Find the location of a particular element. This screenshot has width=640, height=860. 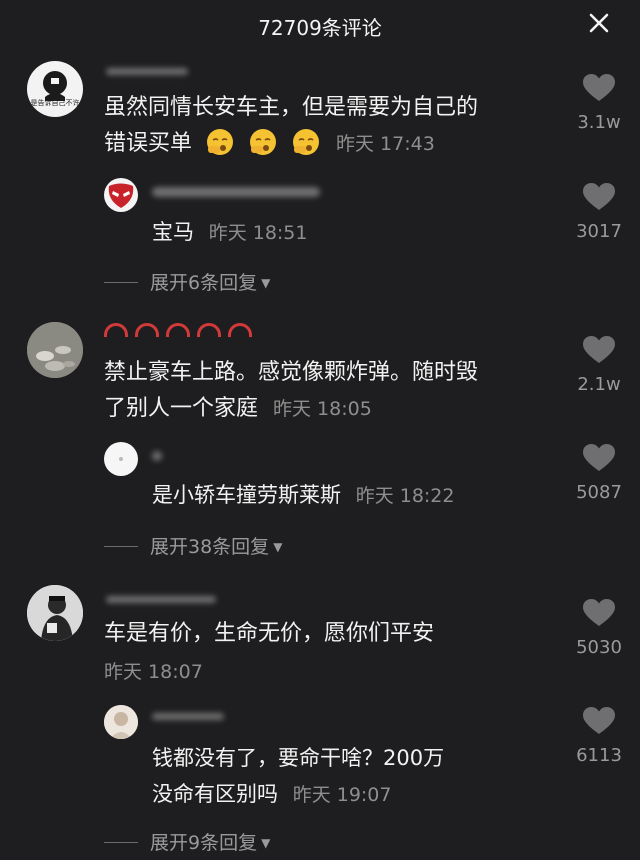

comment-count-title: 72709条评论 is located at coordinates (320, 28).